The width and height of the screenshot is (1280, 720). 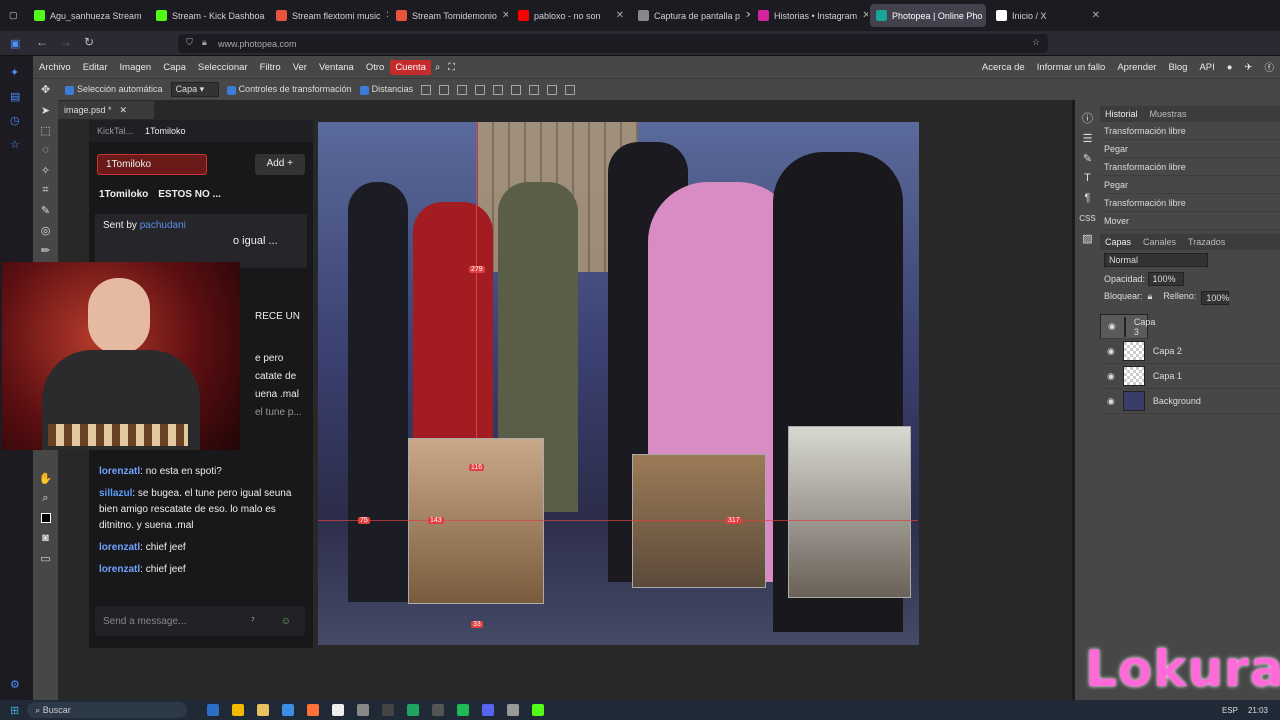 I want to click on zoom-tool-icon: ⌕, so click(x=45, y=498).